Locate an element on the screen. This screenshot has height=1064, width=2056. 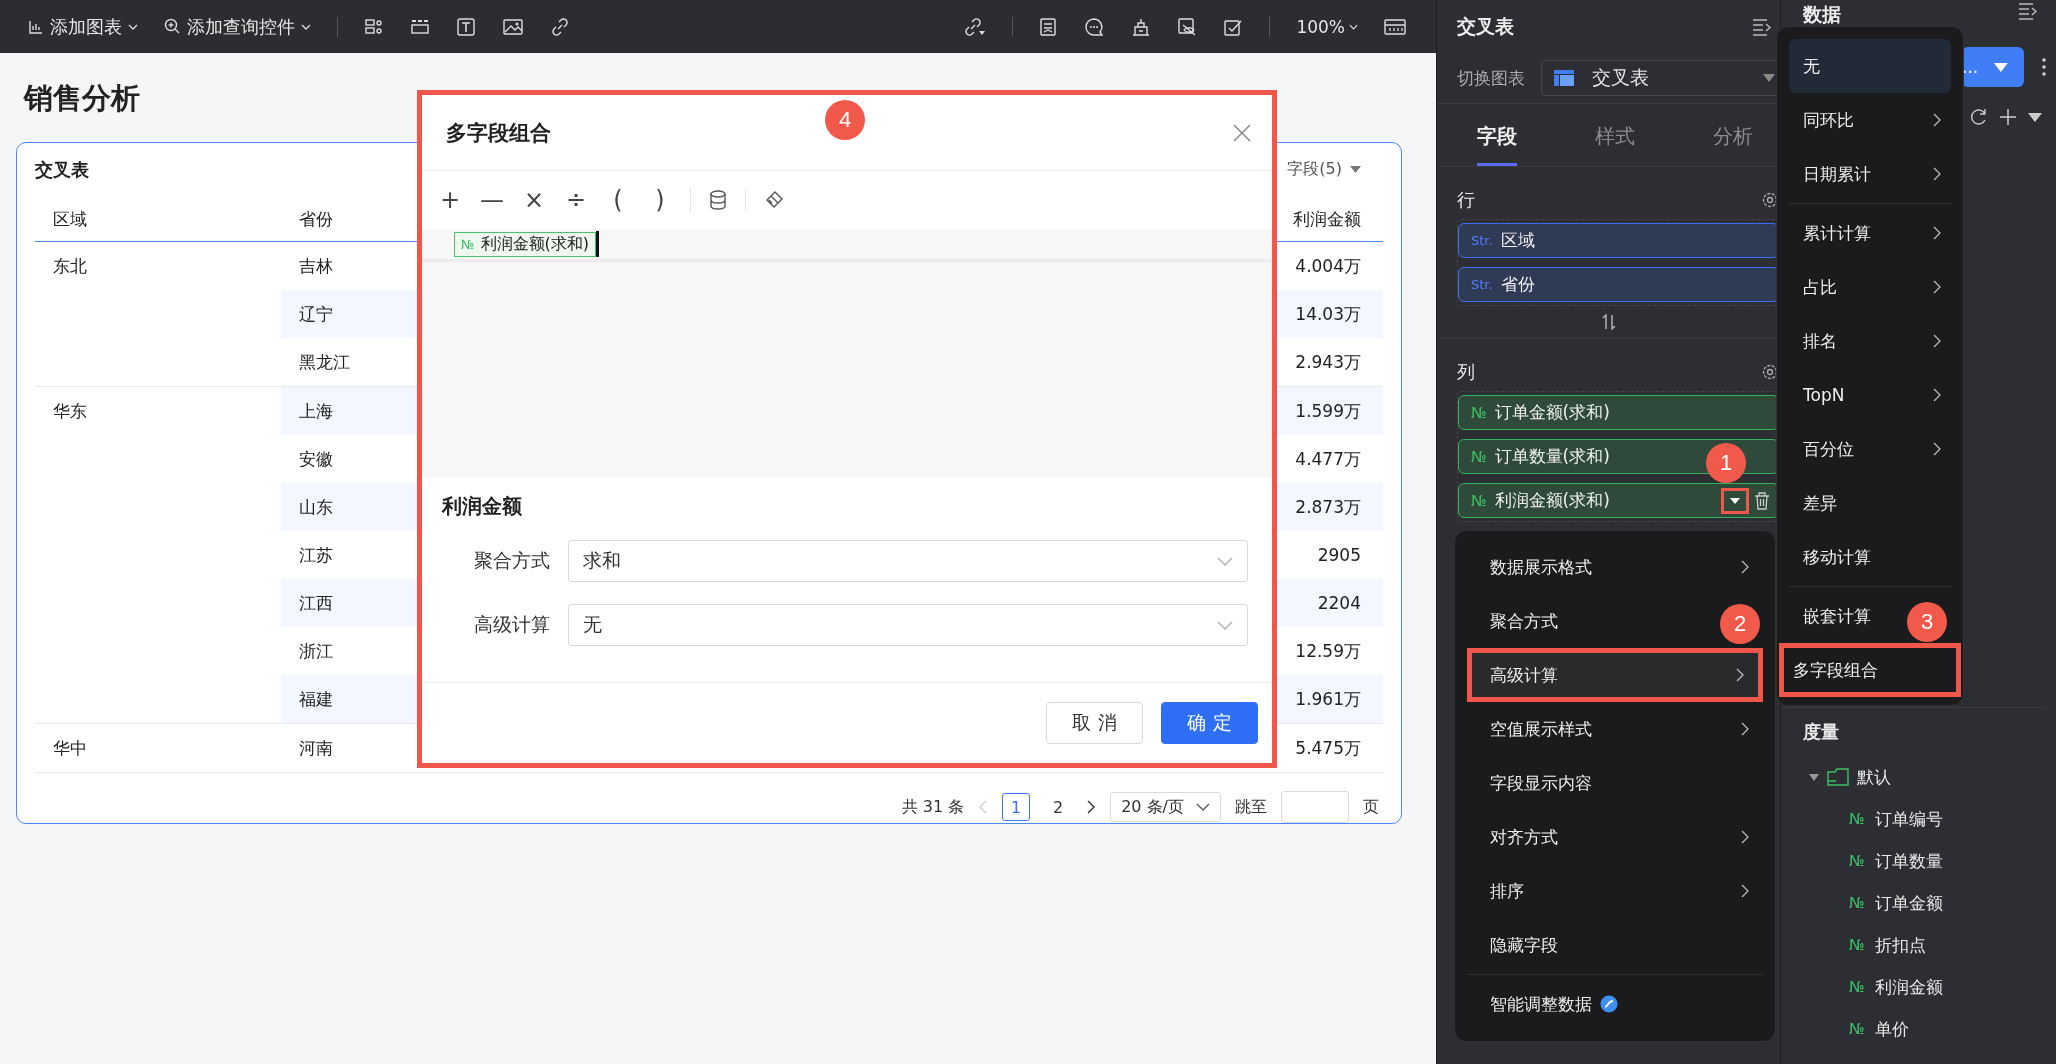
field-label: 聚合方式 is located at coordinates (512, 560).